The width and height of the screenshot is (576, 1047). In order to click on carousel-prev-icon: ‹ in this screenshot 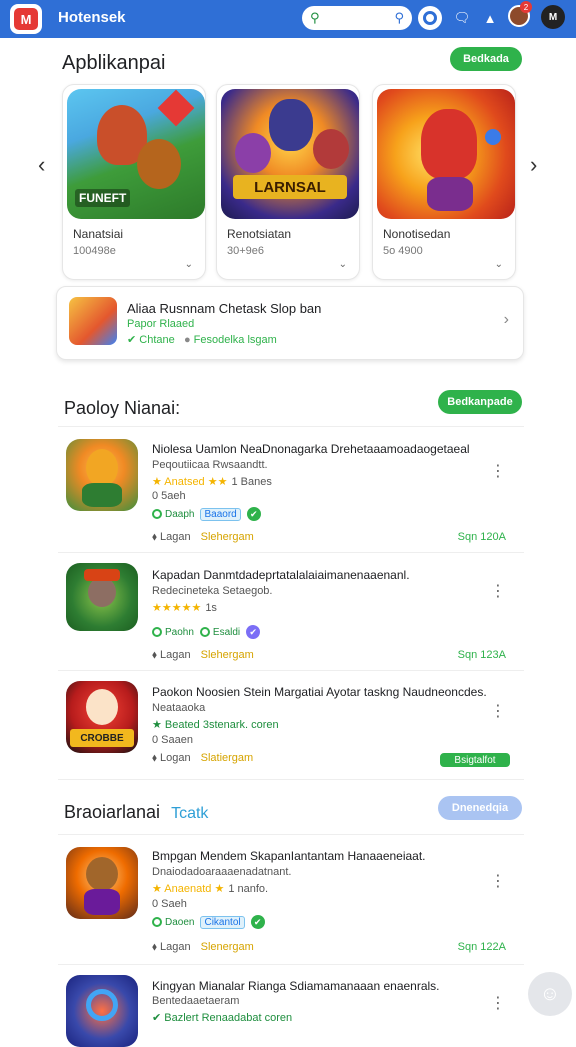, I will do `click(41, 165)`.